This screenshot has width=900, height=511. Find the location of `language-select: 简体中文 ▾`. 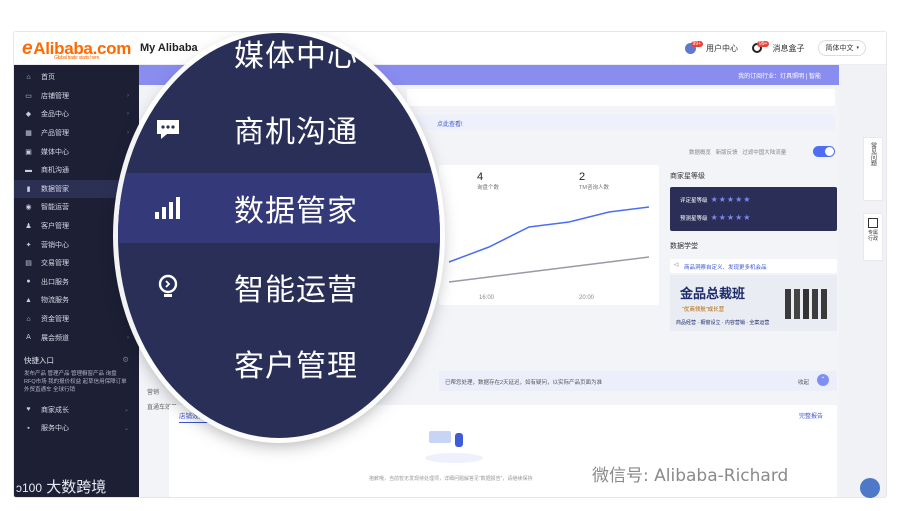

language-select: 简体中文 ▾ is located at coordinates (842, 48).